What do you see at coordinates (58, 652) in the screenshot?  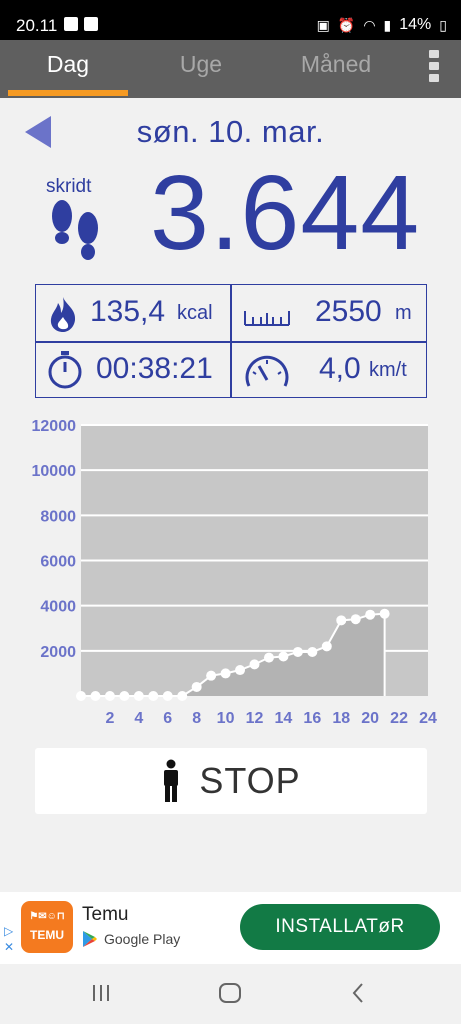 I see `chart-y-tick-label: 2000` at bounding box center [58, 652].